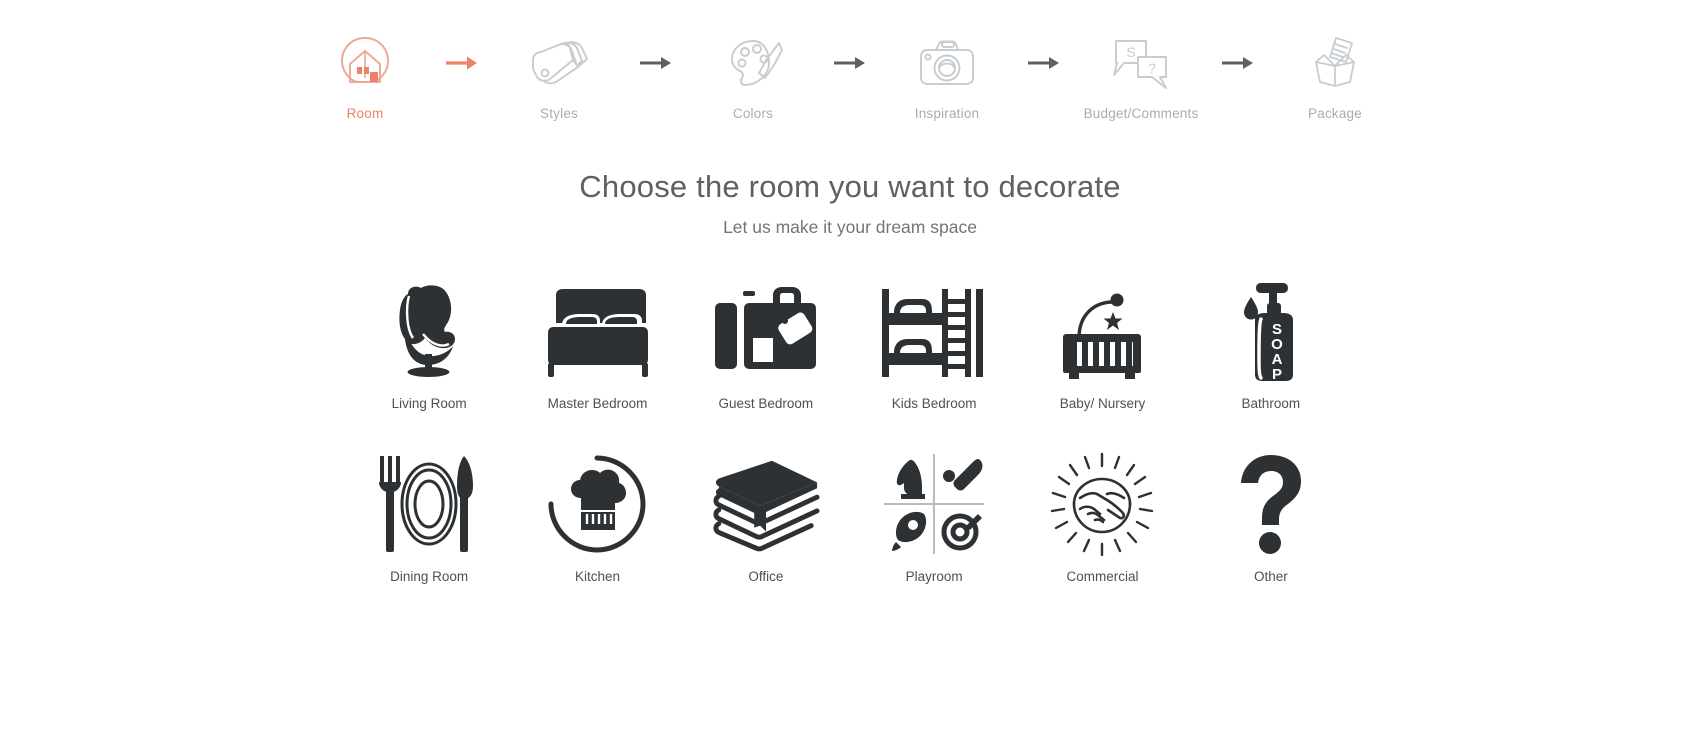 This screenshot has width=1700, height=755. Describe the element at coordinates (365, 63) in the screenshot. I see `house-in-circle-icon` at that location.